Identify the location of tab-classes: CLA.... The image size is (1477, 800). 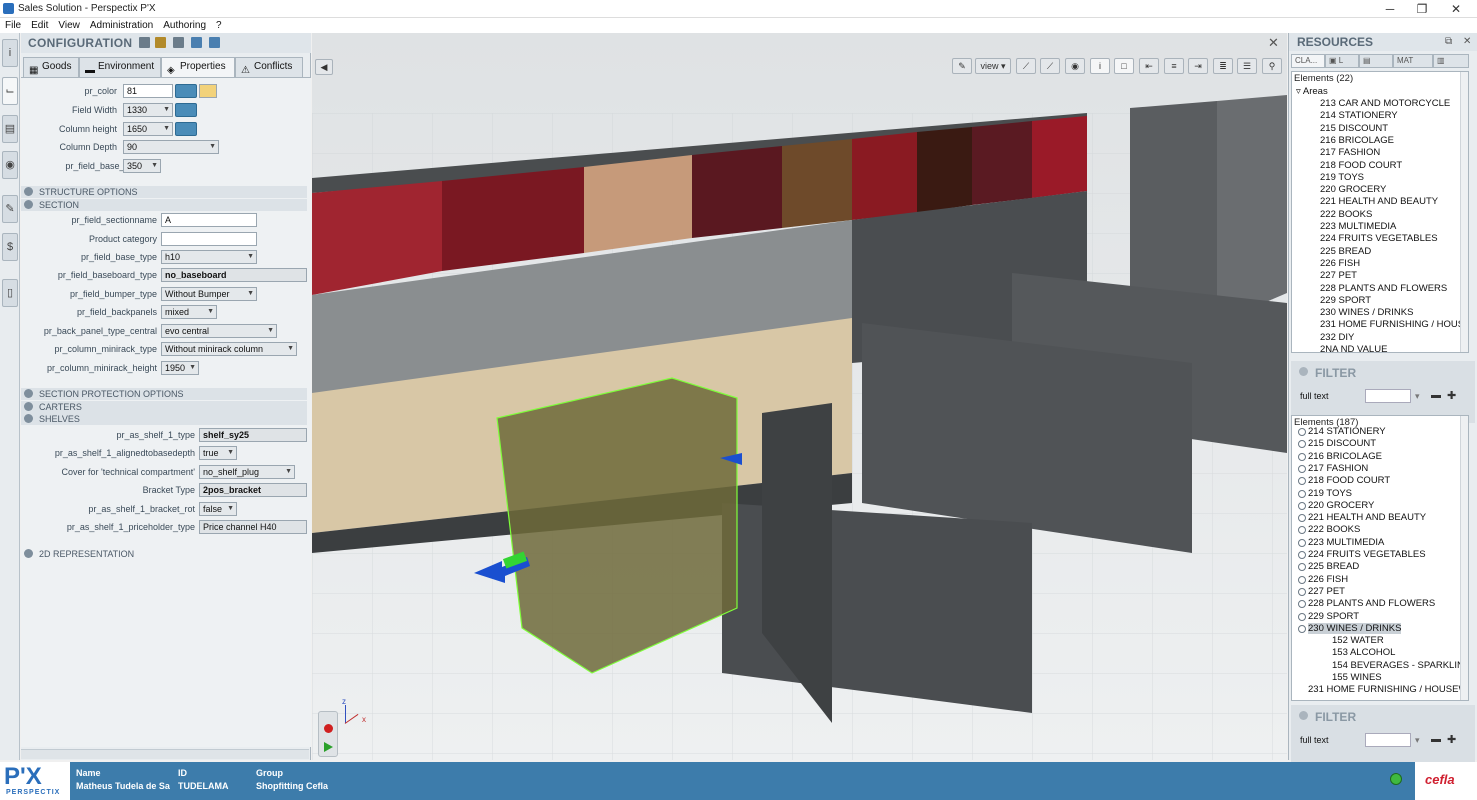
(1308, 61).